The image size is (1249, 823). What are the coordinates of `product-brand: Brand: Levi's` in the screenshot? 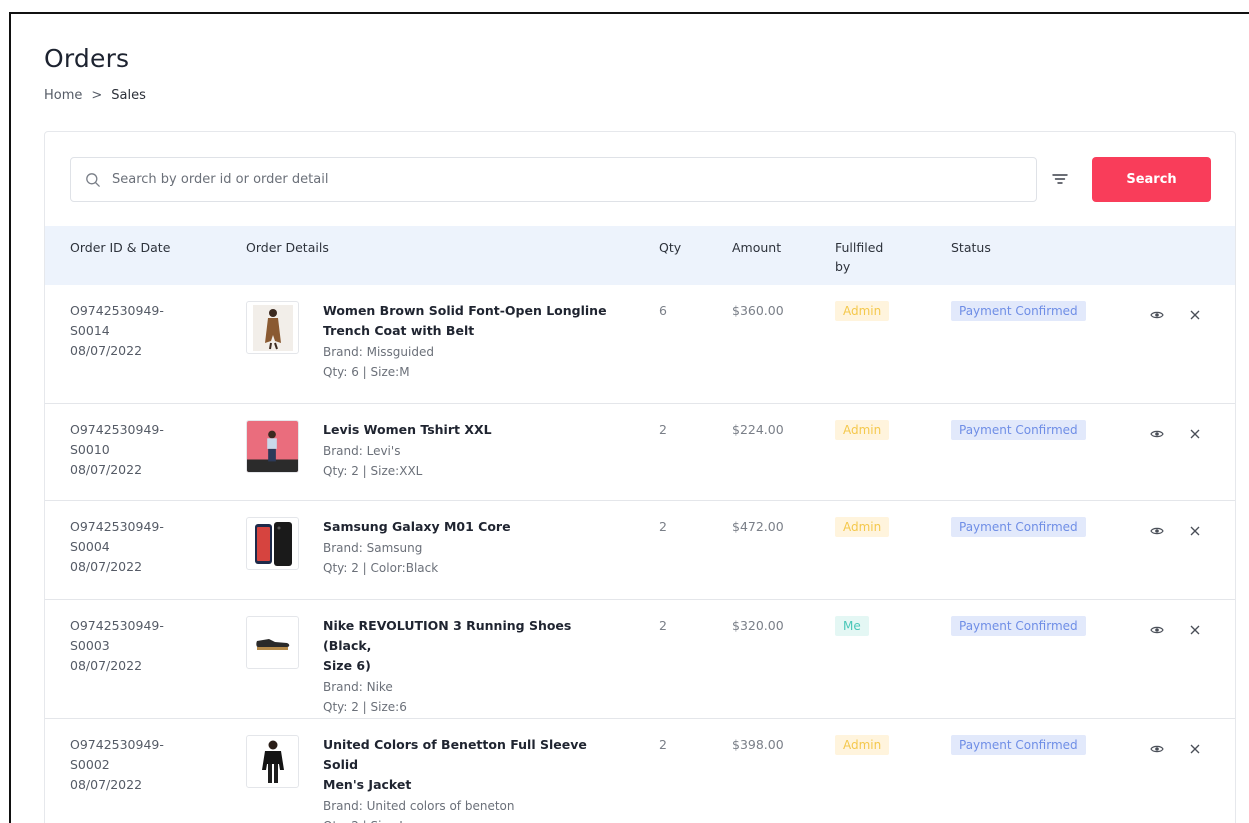 It's located at (362, 451).